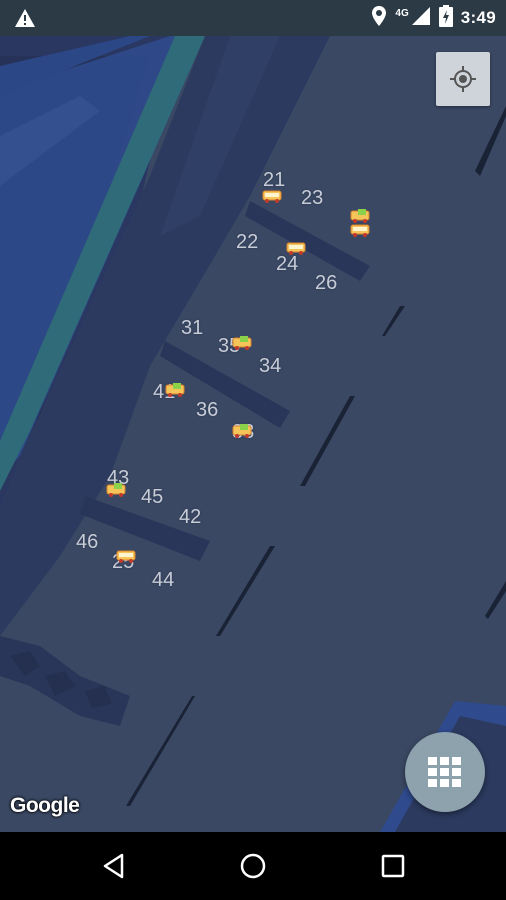 The width and height of the screenshot is (506, 900). I want to click on navigation-bar, so click(253, 866).